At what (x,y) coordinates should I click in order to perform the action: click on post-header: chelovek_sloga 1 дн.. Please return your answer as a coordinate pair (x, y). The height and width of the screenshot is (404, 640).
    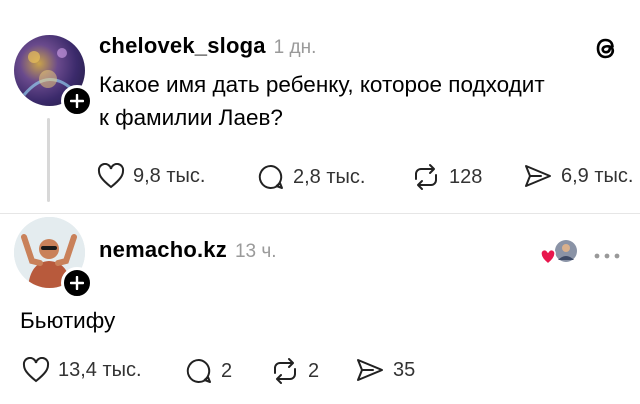
    Looking at the image, I should click on (207, 46).